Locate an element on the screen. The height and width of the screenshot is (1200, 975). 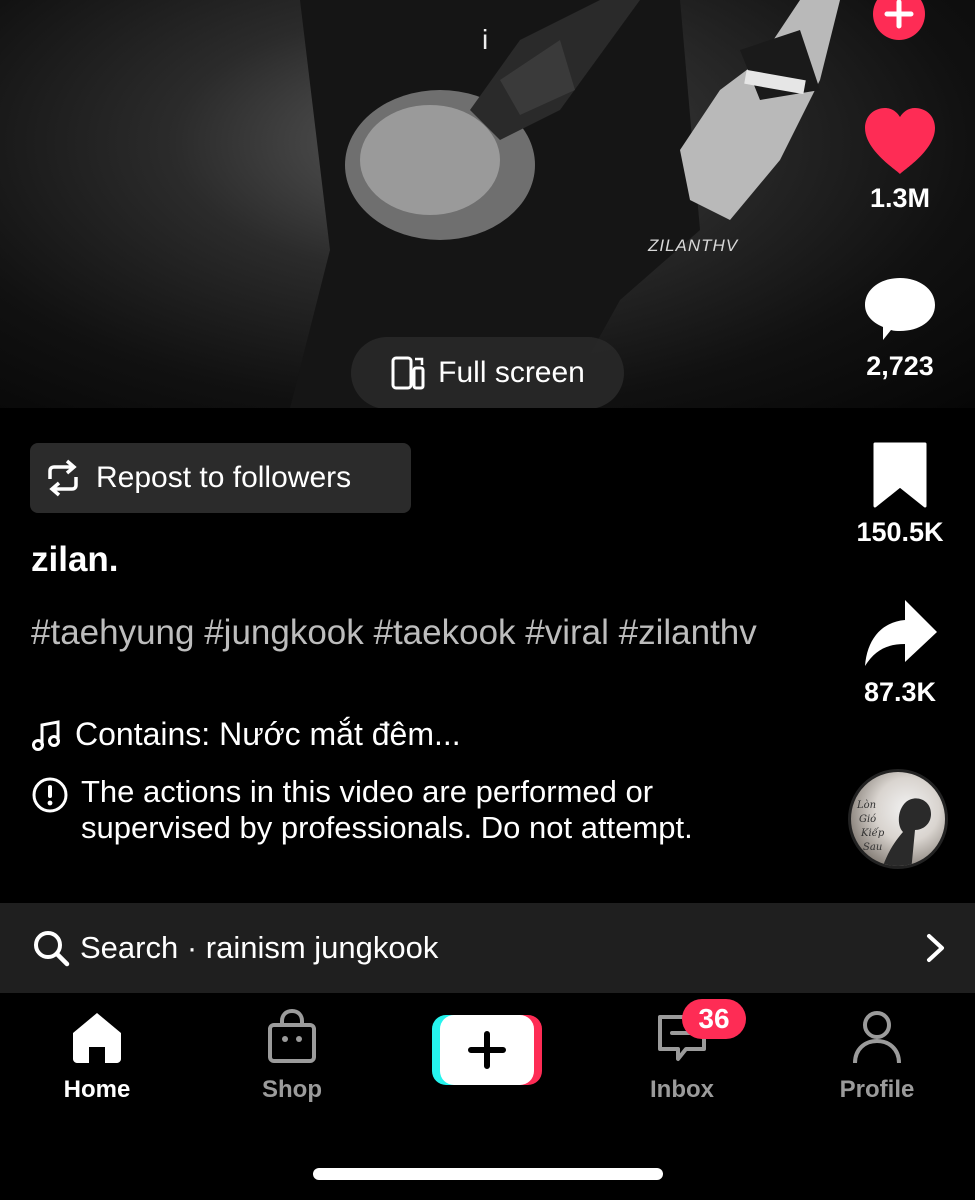
music-disc-avatar: Lòn Gió Kiếp Sau is located at coordinates (898, 819).